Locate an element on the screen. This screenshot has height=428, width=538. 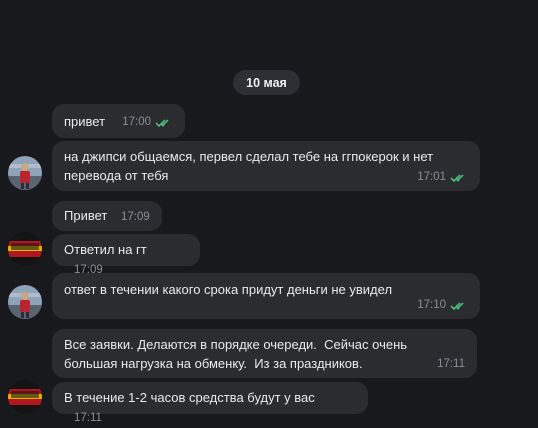
message-text: В течение 1-2 часов средства будут у вас is located at coordinates (189, 397).